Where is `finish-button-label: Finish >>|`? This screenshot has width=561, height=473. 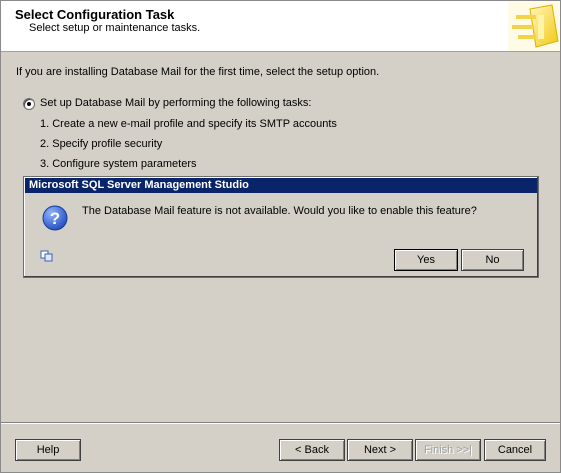
finish-button-label: Finish >>| is located at coordinates (448, 450).